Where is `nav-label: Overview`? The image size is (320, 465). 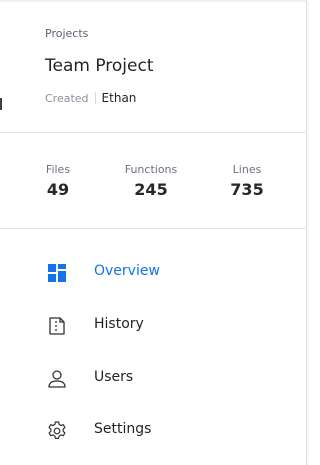
nav-label: Overview is located at coordinates (127, 271).